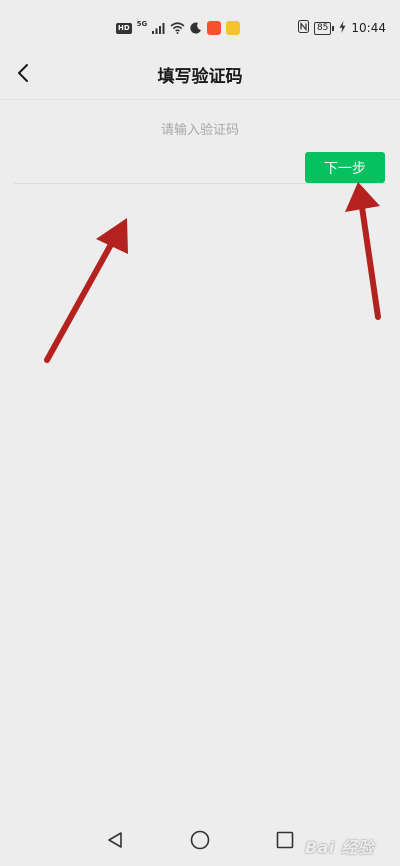 The height and width of the screenshot is (866, 400). I want to click on annotation-arrow-input, so click(86, 290).